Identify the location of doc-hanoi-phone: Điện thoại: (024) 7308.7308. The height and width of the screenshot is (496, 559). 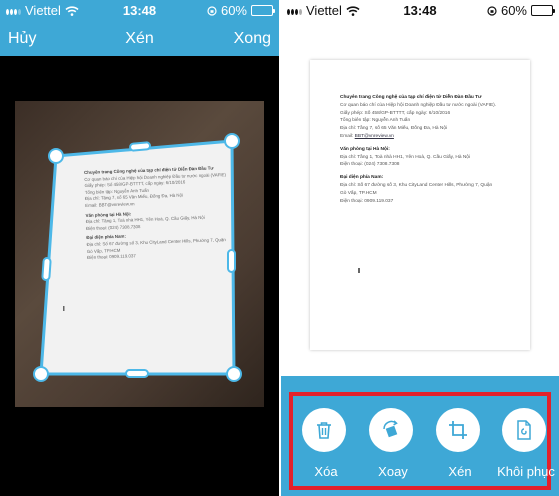
(370, 165).